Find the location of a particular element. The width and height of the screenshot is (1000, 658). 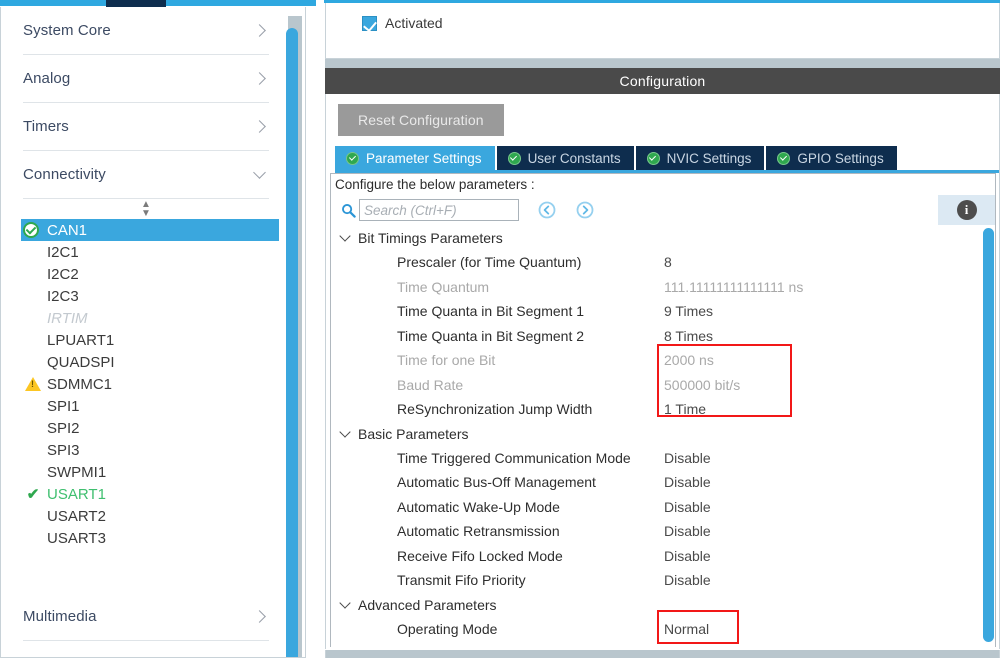

tab-label: Parameter Settings is located at coordinates (424, 158).